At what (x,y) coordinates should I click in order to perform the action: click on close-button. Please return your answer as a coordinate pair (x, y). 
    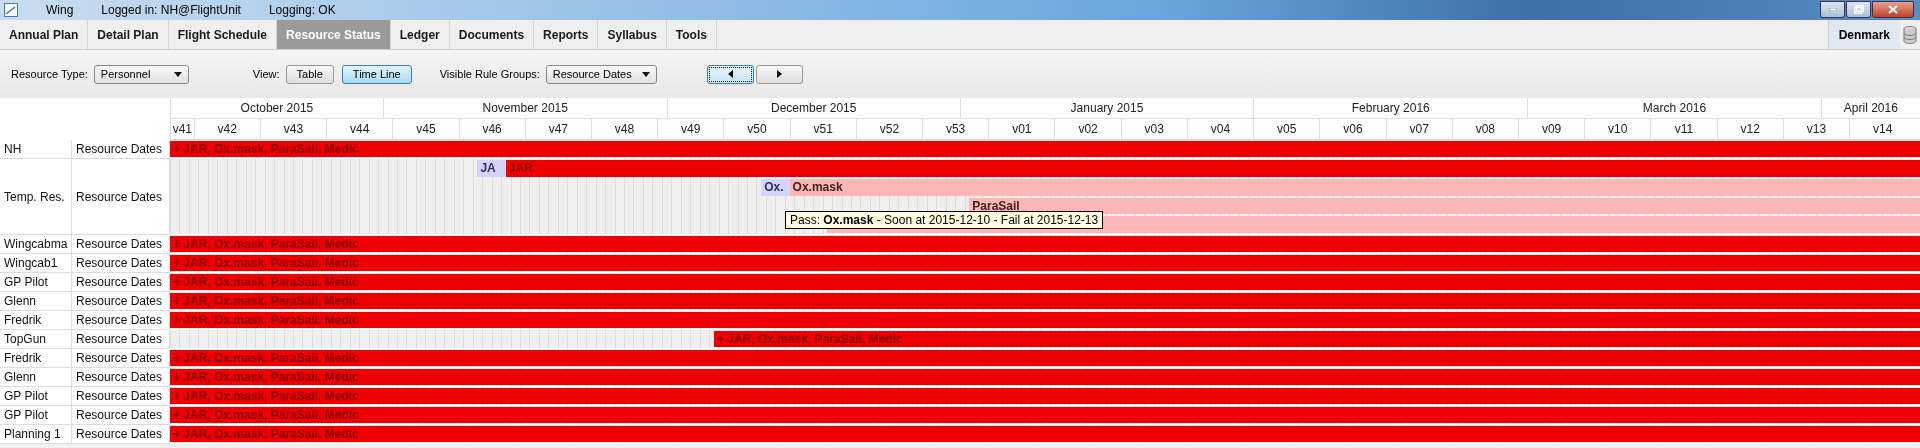
    Looking at the image, I should click on (1893, 9).